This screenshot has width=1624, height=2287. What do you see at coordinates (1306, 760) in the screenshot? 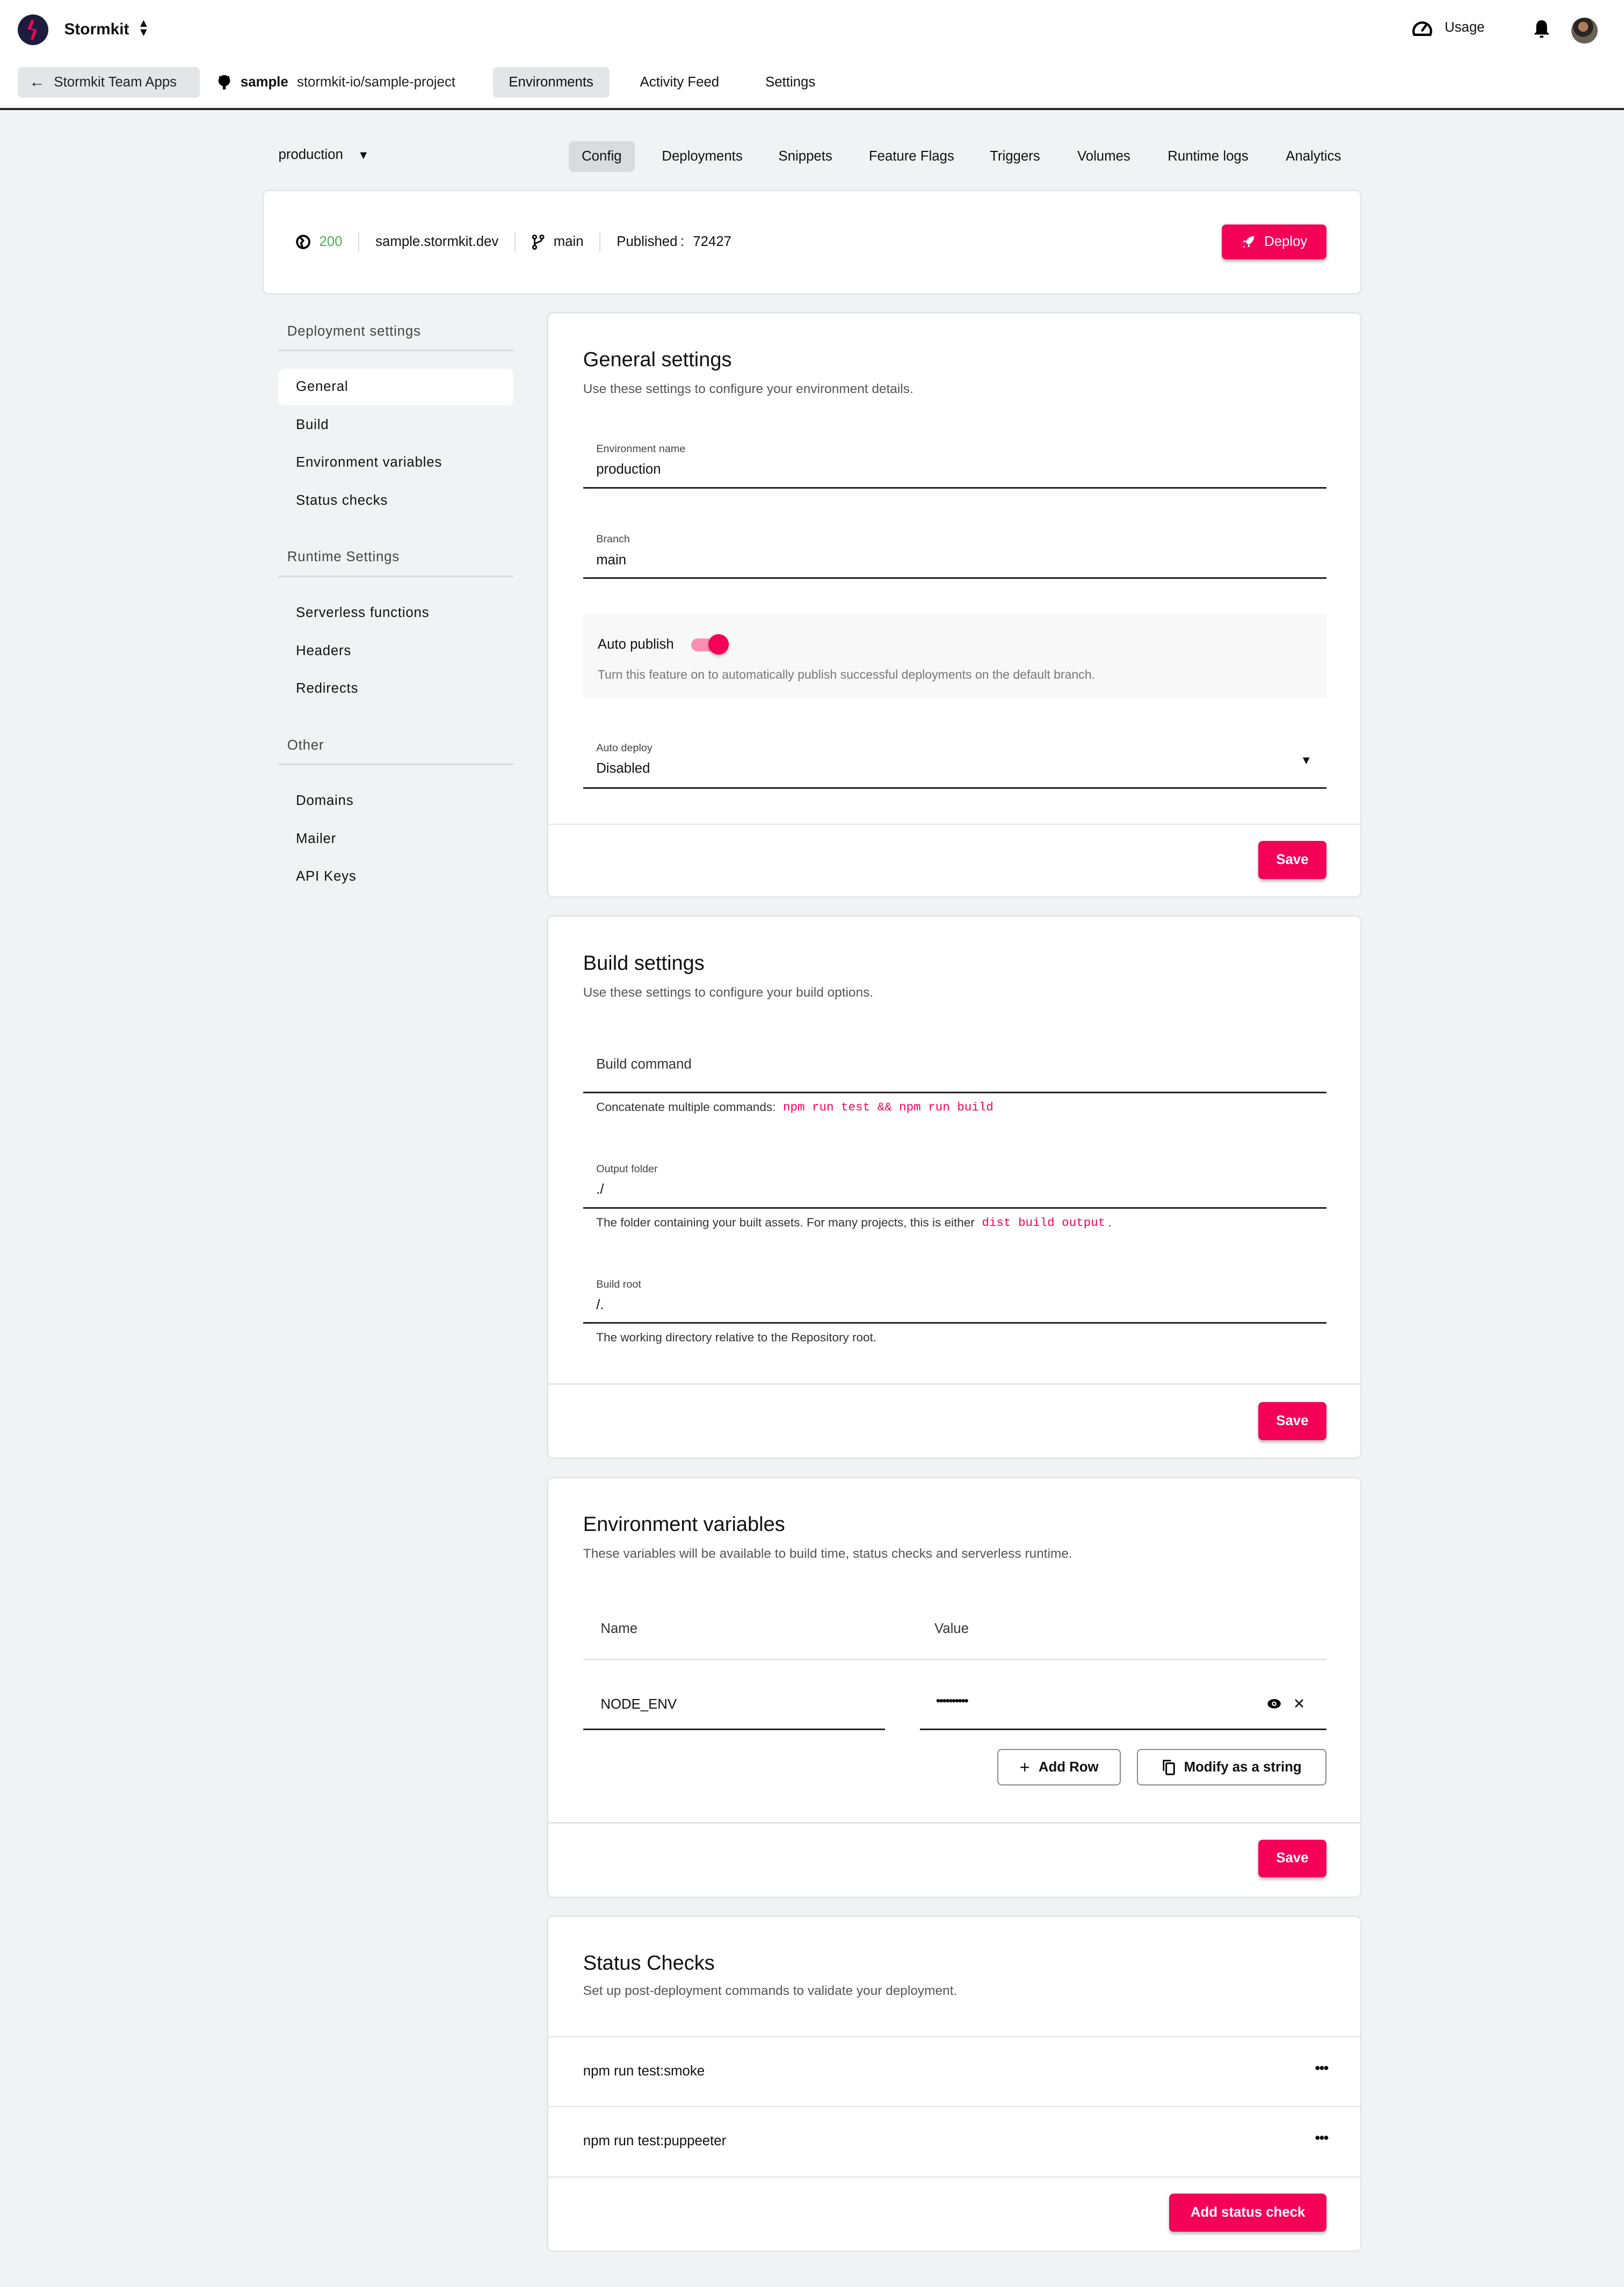
I see `caret-down-icon: ▼` at bounding box center [1306, 760].